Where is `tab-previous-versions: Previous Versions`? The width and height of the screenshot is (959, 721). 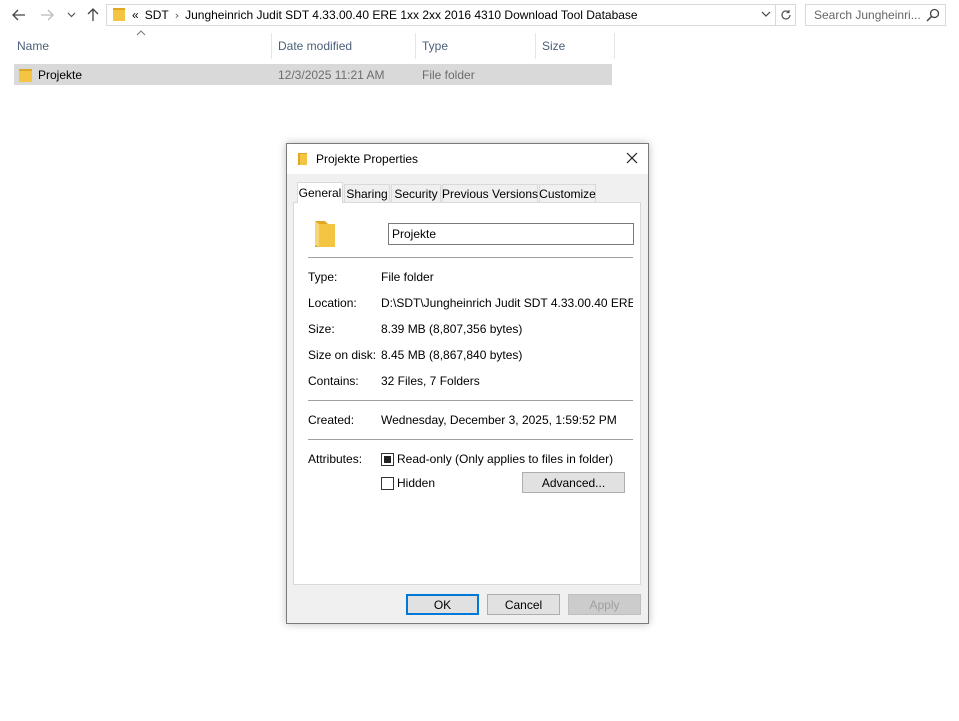
tab-previous-versions: Previous Versions is located at coordinates (490, 193).